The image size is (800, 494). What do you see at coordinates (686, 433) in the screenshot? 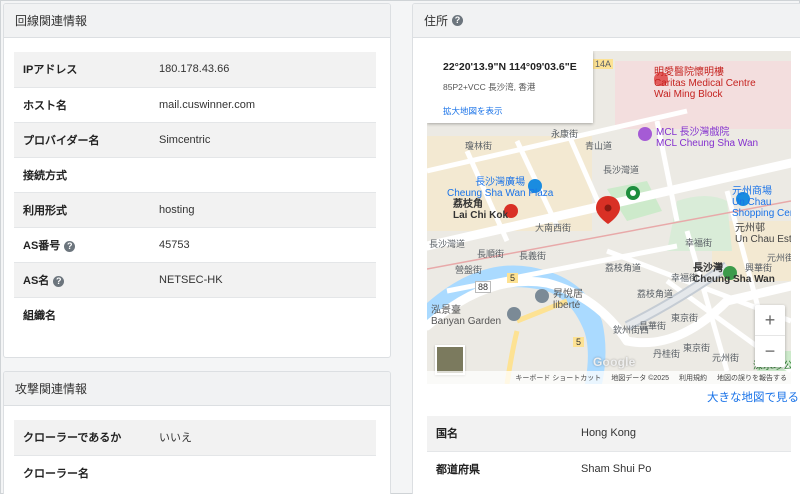
I see `row-value: Hong Kong` at bounding box center [686, 433].